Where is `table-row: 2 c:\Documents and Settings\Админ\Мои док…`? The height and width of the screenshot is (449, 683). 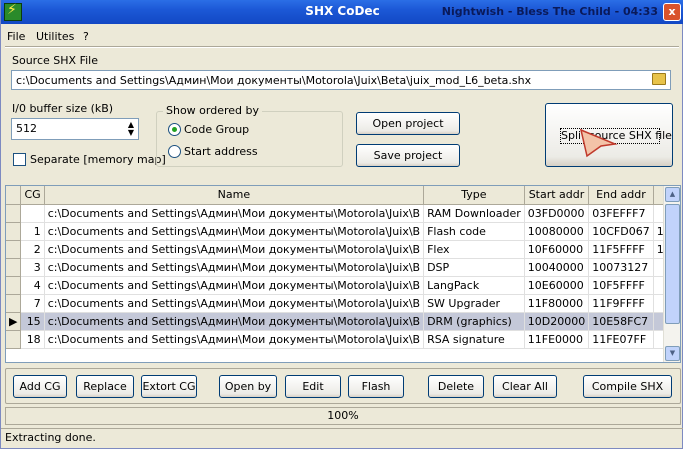
table-row: 2 c:\Documents and Settings\Админ\Мои док… is located at coordinates (343, 249).